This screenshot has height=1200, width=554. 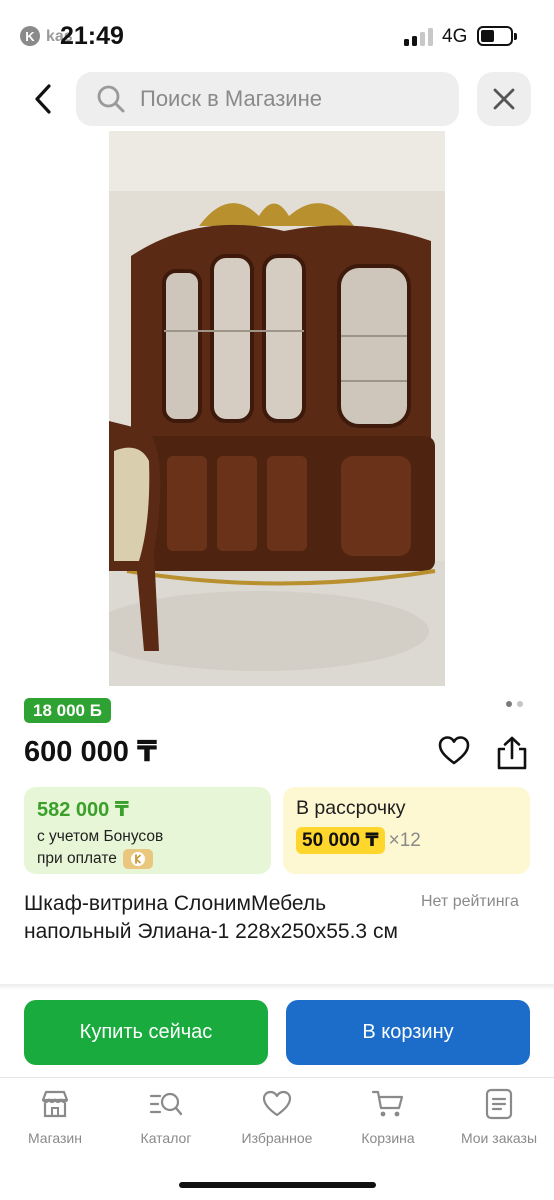 I want to click on bonus-line-2-text: при оплате, so click(x=77, y=858).